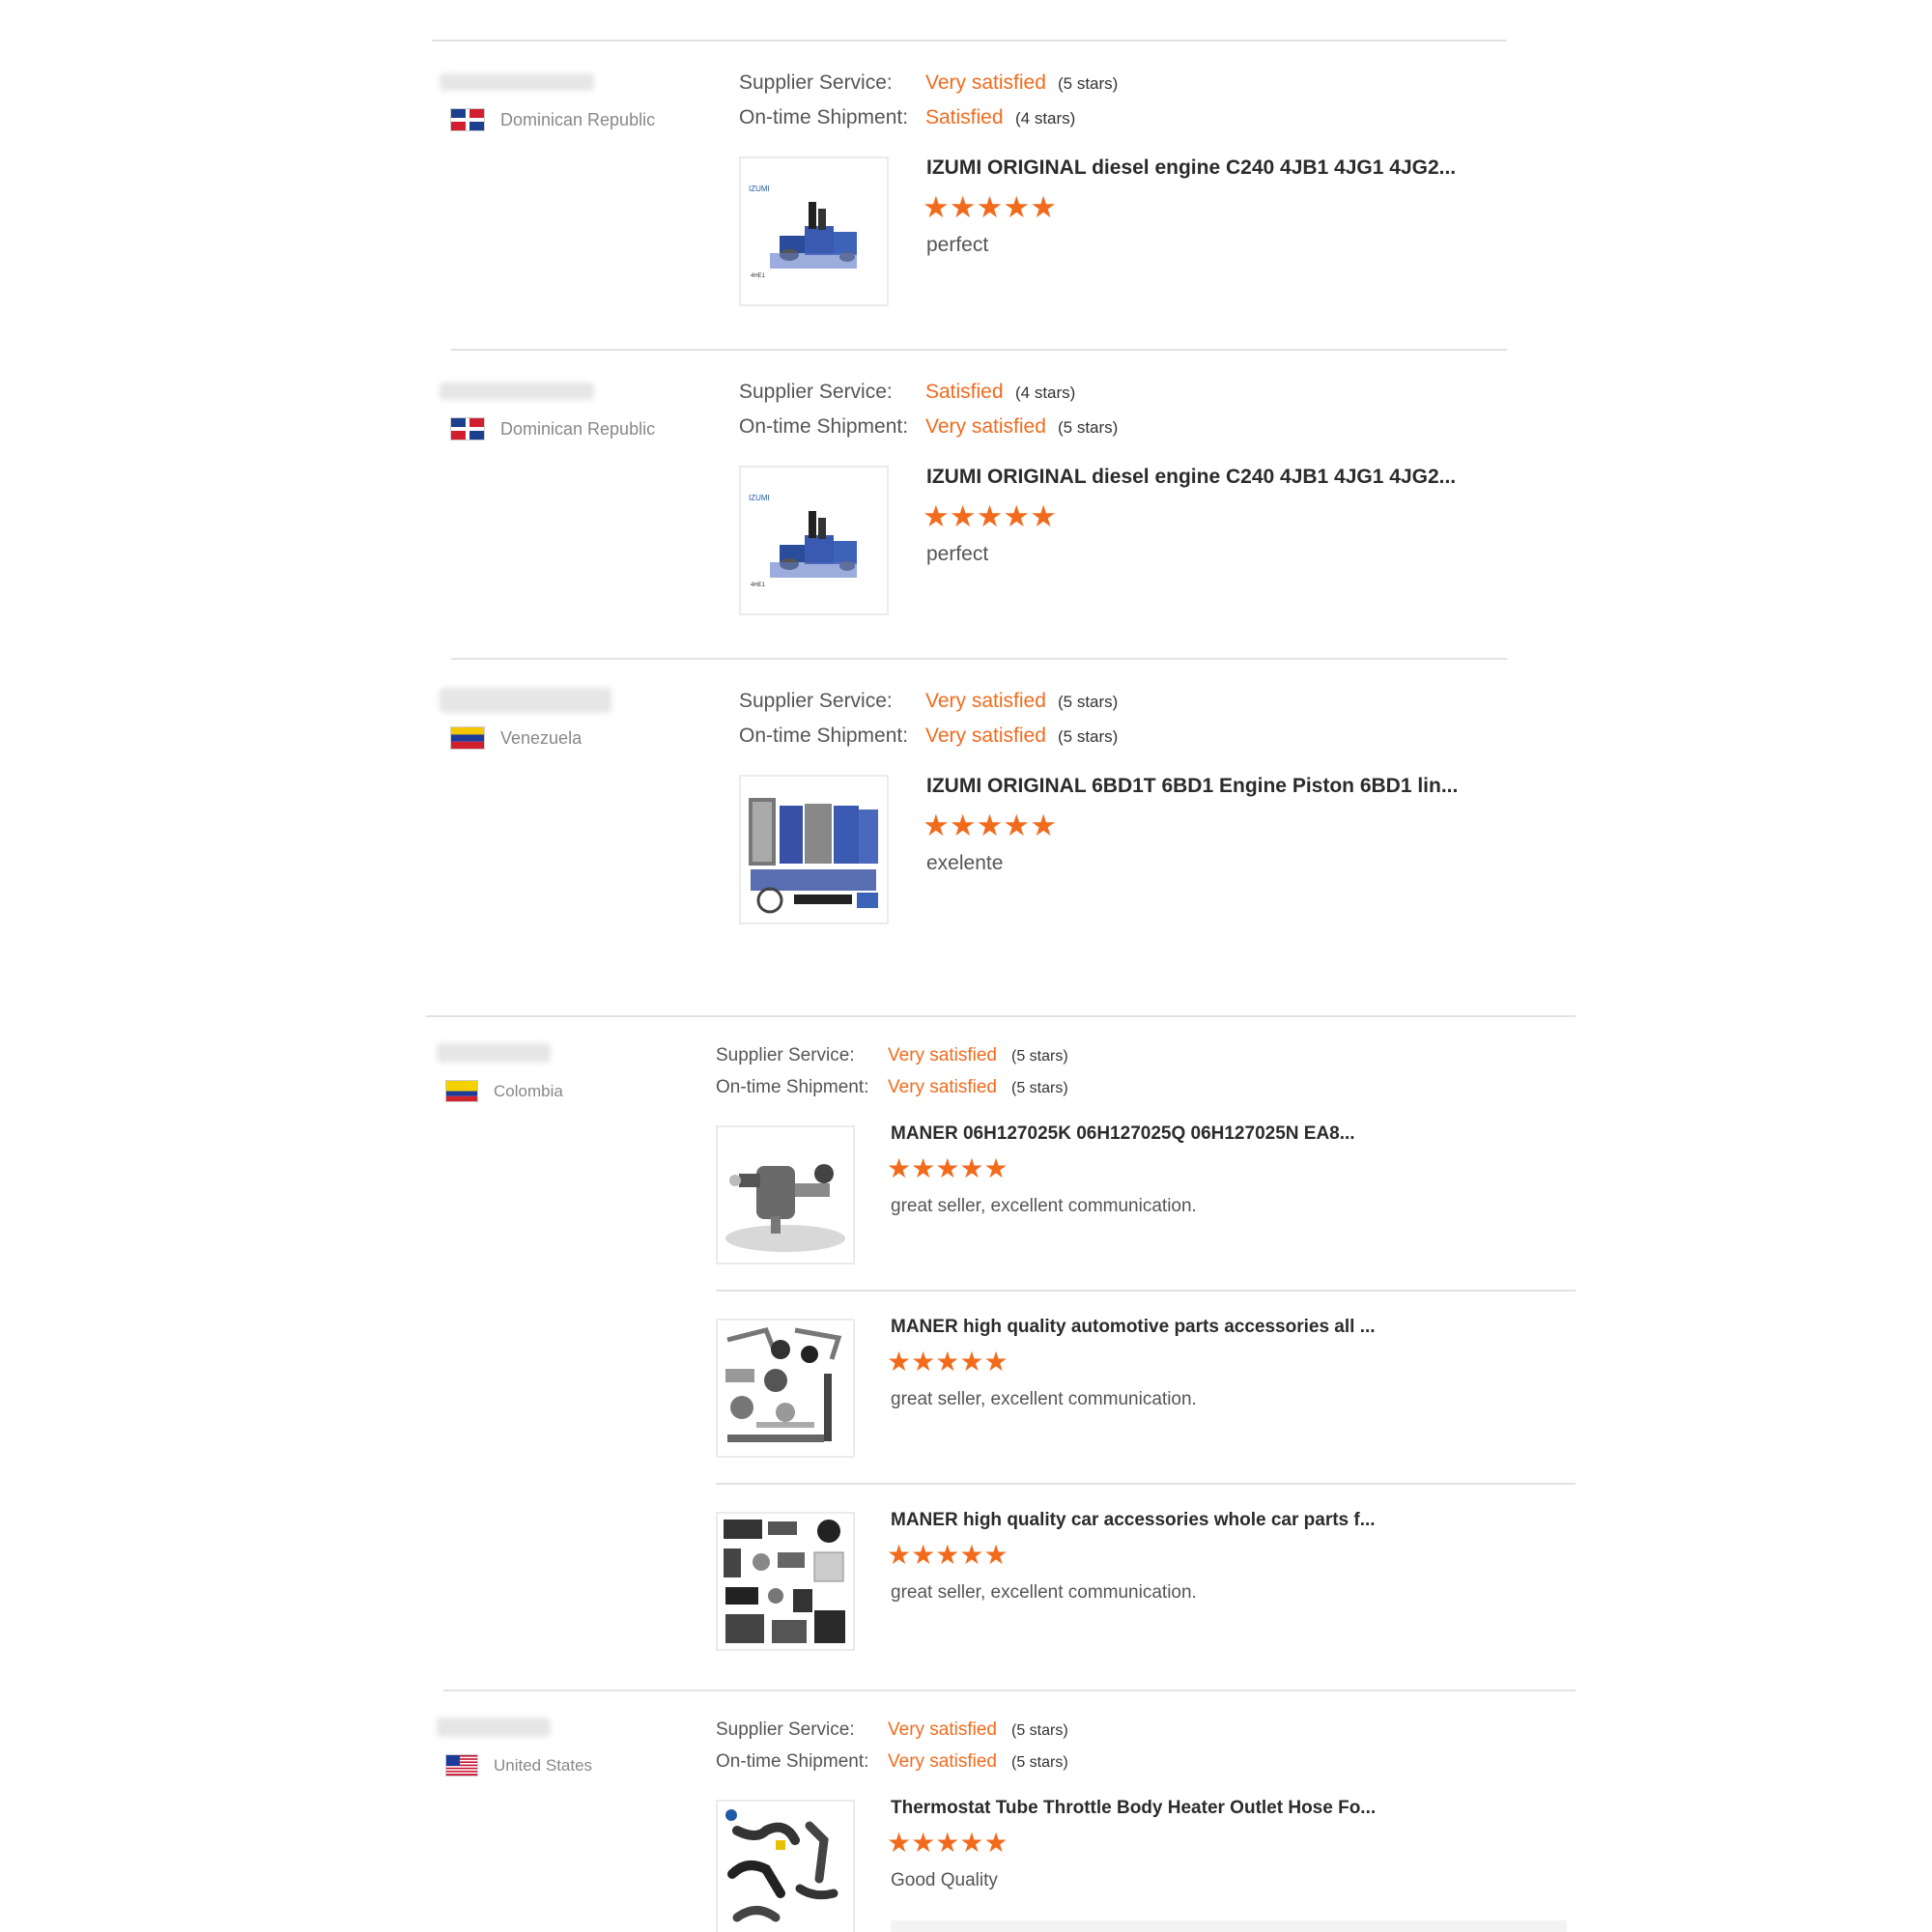 The width and height of the screenshot is (1932, 1932). Describe the element at coordinates (783, 1384) in the screenshot. I see `suspension-parts-icon` at that location.